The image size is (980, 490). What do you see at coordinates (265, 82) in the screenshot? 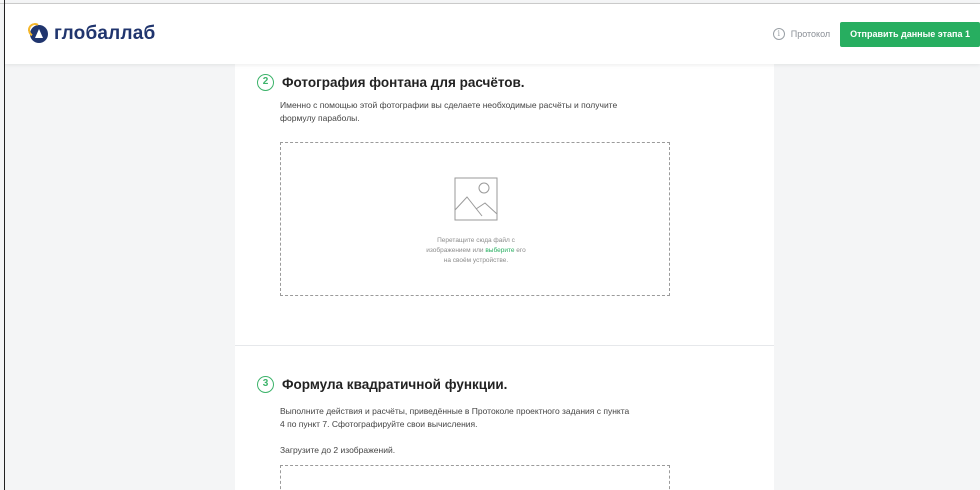
I see `step-number: 2` at bounding box center [265, 82].